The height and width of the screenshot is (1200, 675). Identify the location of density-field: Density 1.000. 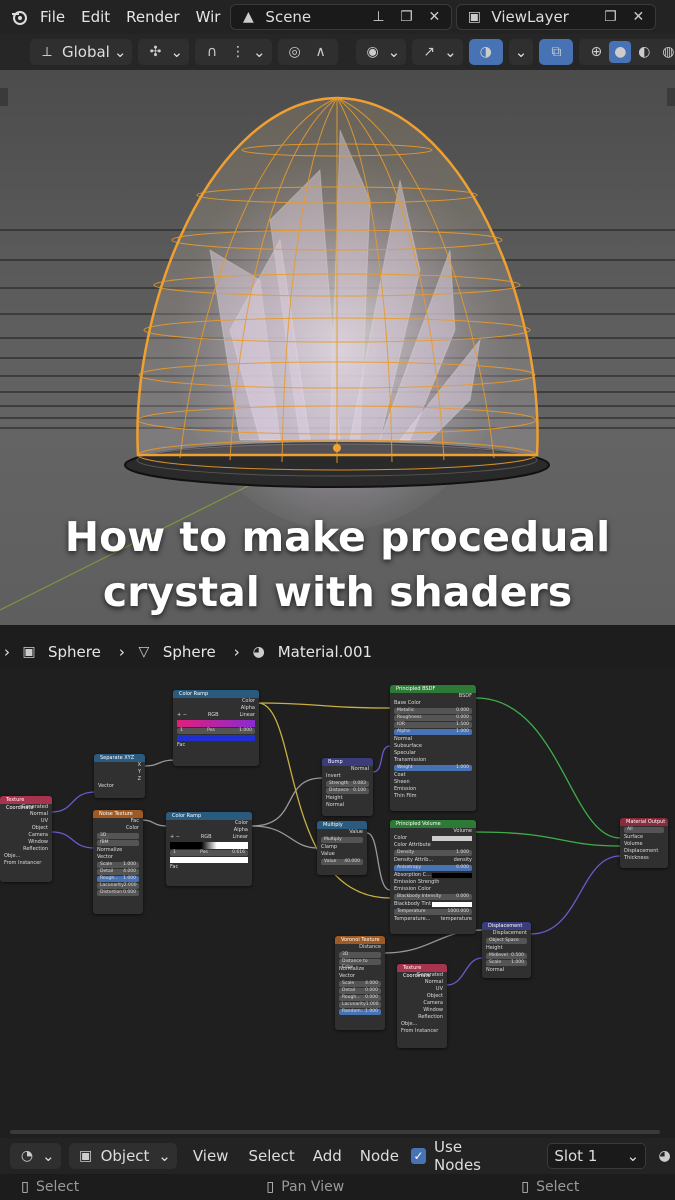
(433, 853).